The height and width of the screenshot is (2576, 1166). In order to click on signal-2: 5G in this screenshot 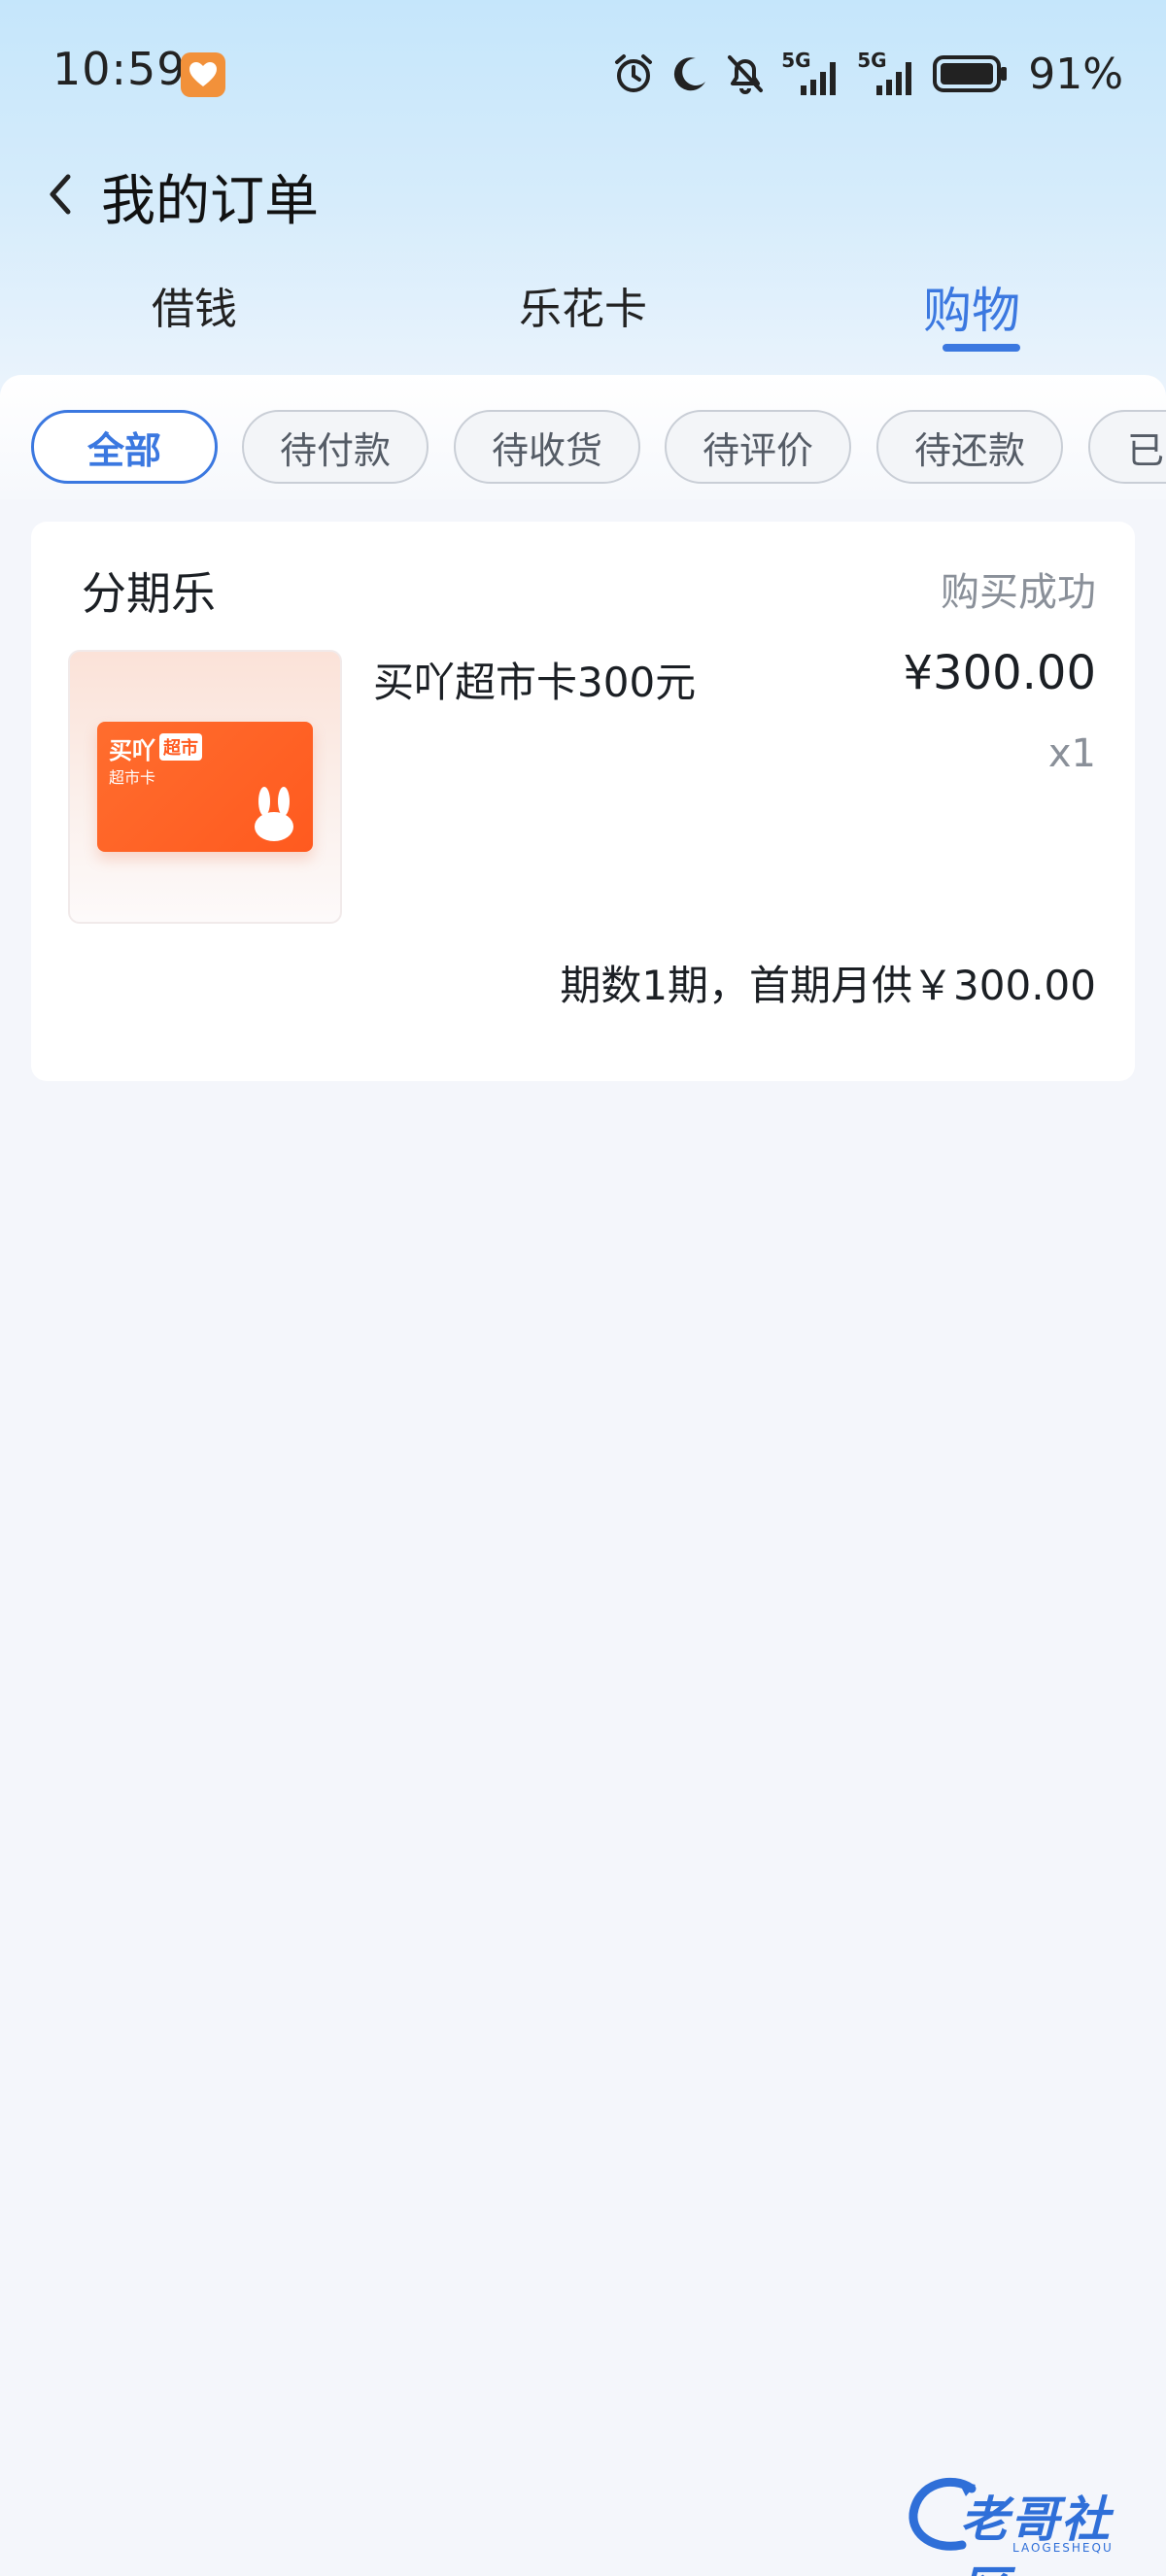, I will do `click(887, 72)`.